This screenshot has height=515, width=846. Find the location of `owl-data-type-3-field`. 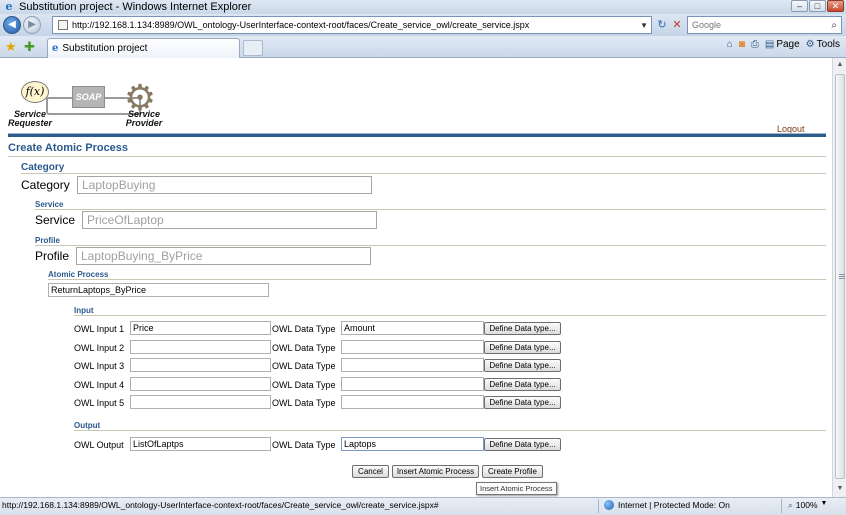

owl-data-type-3-field is located at coordinates (412, 365).